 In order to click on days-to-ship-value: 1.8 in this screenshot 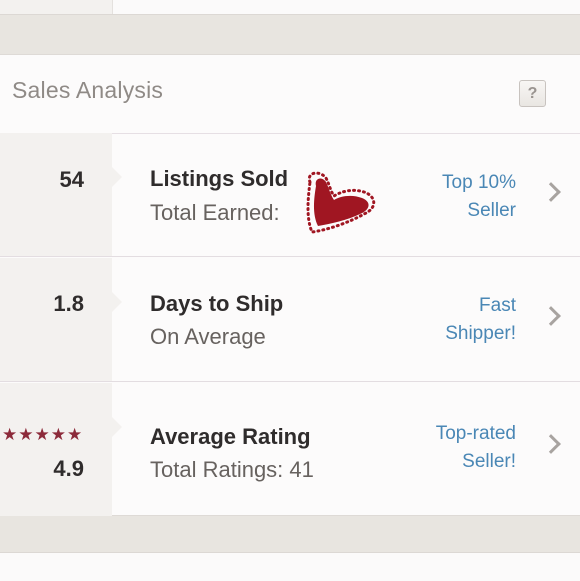, I will do `click(68, 303)`.